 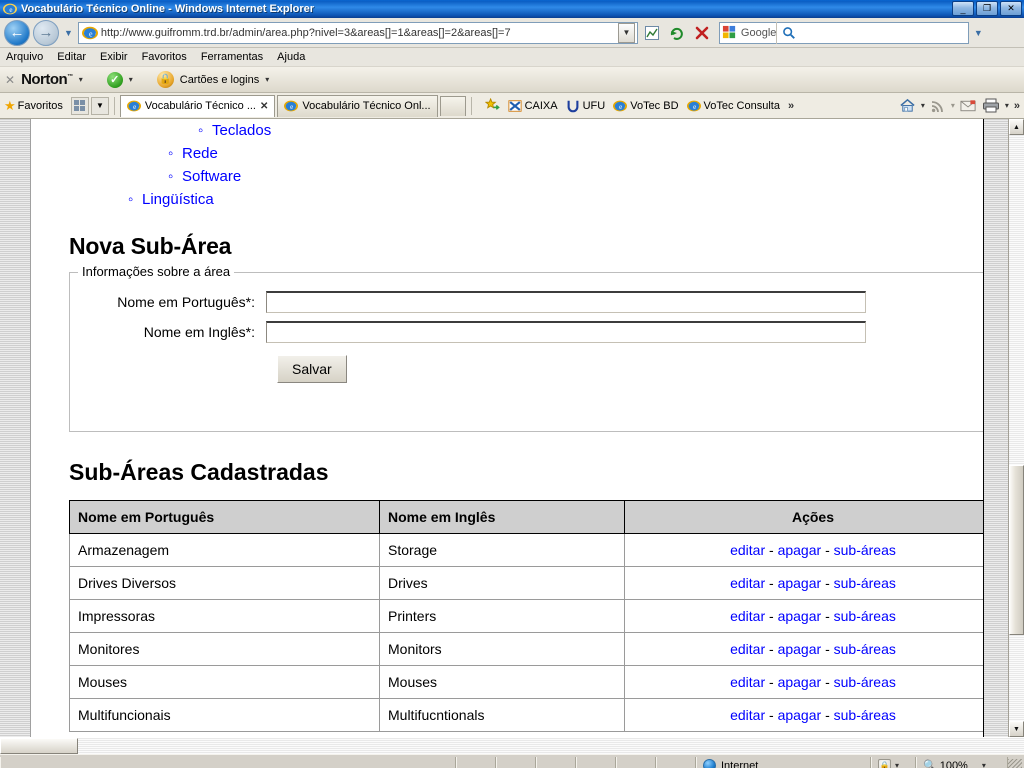 What do you see at coordinates (71, 57) in the screenshot?
I see `menu-item-editar: Editar` at bounding box center [71, 57].